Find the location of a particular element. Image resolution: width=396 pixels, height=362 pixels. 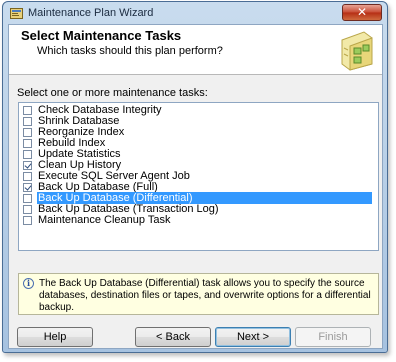

page-title: Select Maintenance Tasks is located at coordinates (101, 35).